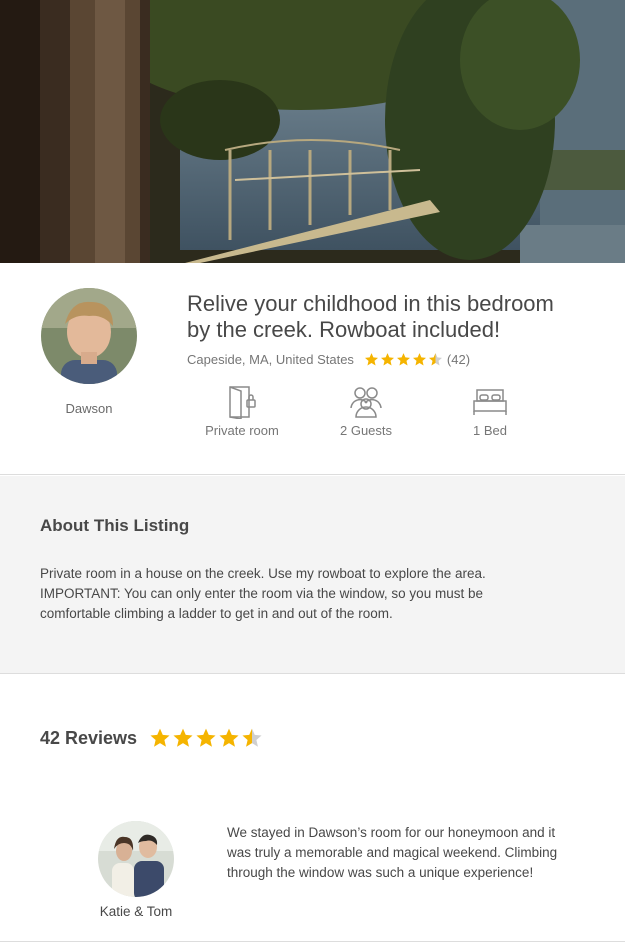 Image resolution: width=625 pixels, height=947 pixels. What do you see at coordinates (458, 359) in the screenshot?
I see `listing-review-count: (42)` at bounding box center [458, 359].